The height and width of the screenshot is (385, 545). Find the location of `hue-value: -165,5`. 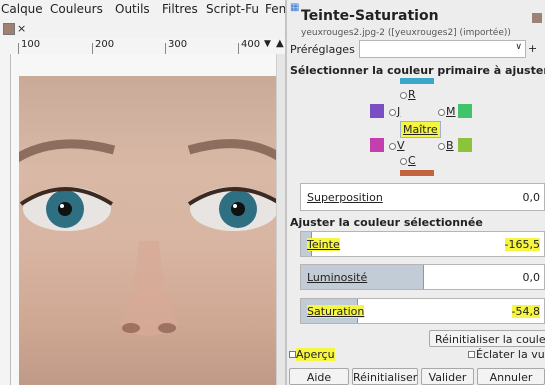

hue-value: -165,5 is located at coordinates (522, 244).